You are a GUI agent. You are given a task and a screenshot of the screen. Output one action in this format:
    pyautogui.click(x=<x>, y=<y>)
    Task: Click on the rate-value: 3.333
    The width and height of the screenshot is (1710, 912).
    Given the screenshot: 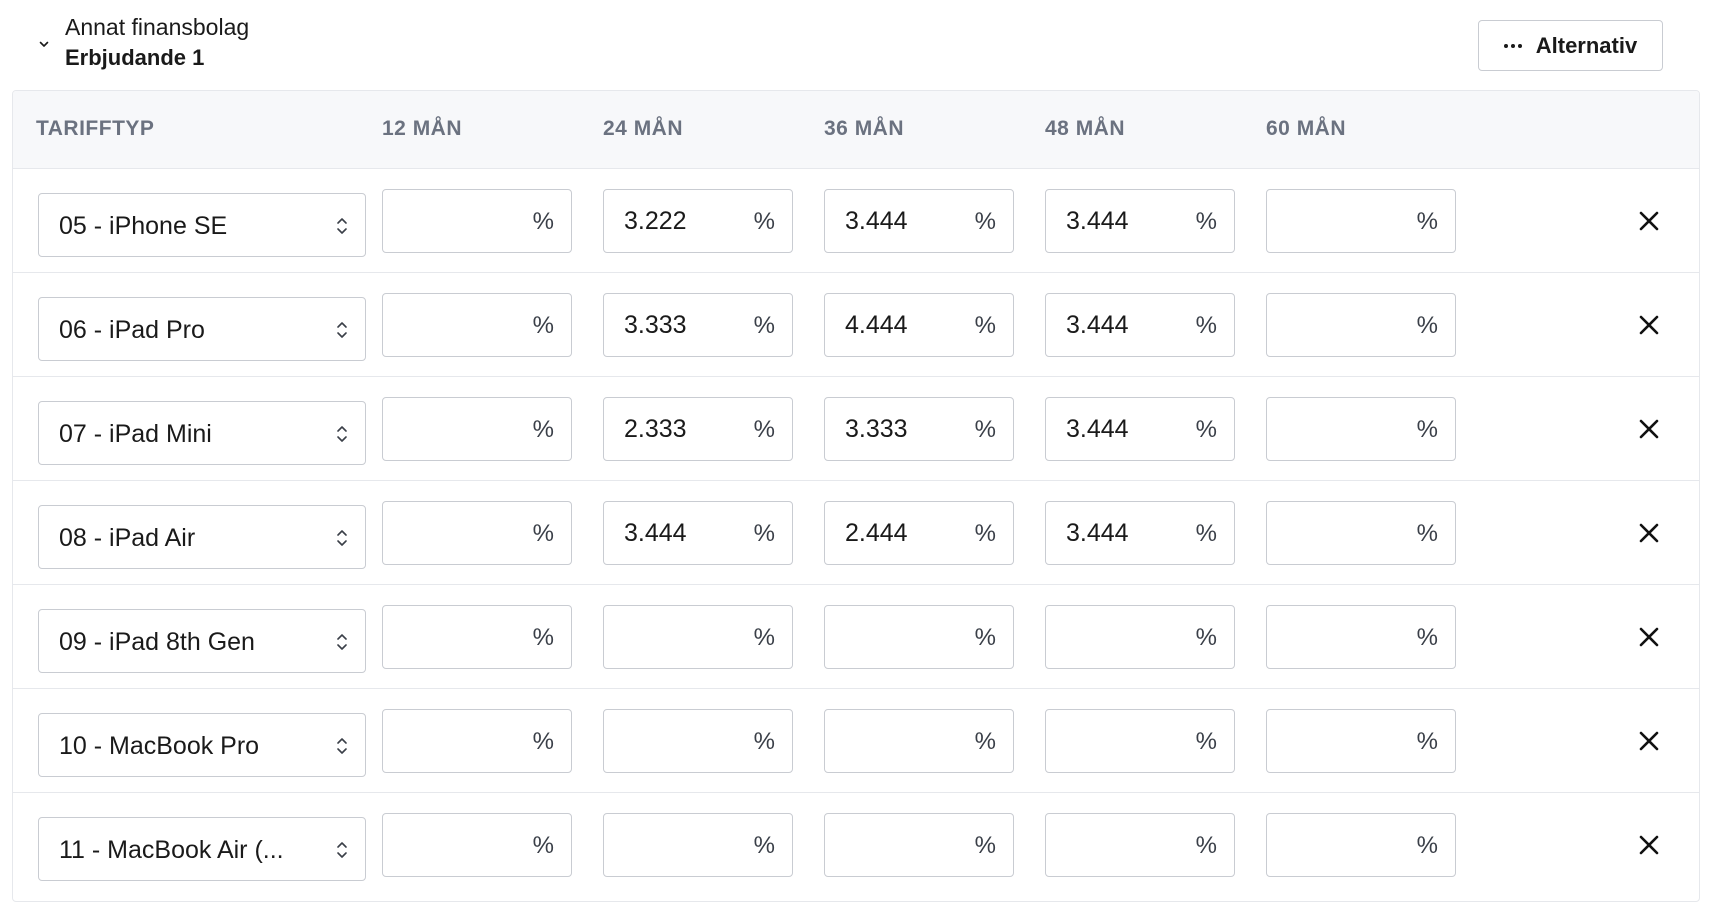 What is the action you would take?
    pyautogui.click(x=876, y=429)
    